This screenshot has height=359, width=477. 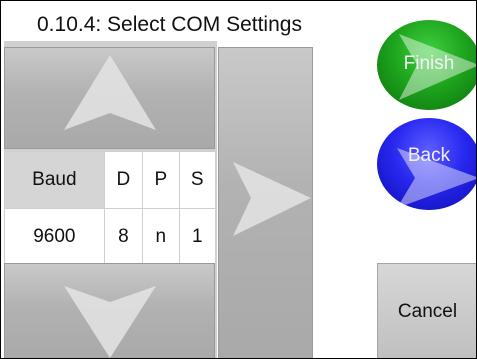 What do you see at coordinates (197, 237) in the screenshot?
I see `value-stop-bits: 1` at bounding box center [197, 237].